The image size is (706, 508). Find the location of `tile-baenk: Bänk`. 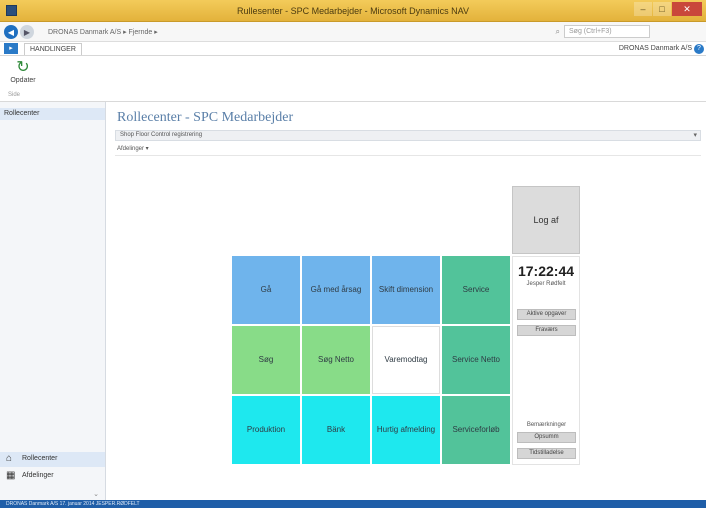

tile-baenk: Bänk is located at coordinates (336, 430).